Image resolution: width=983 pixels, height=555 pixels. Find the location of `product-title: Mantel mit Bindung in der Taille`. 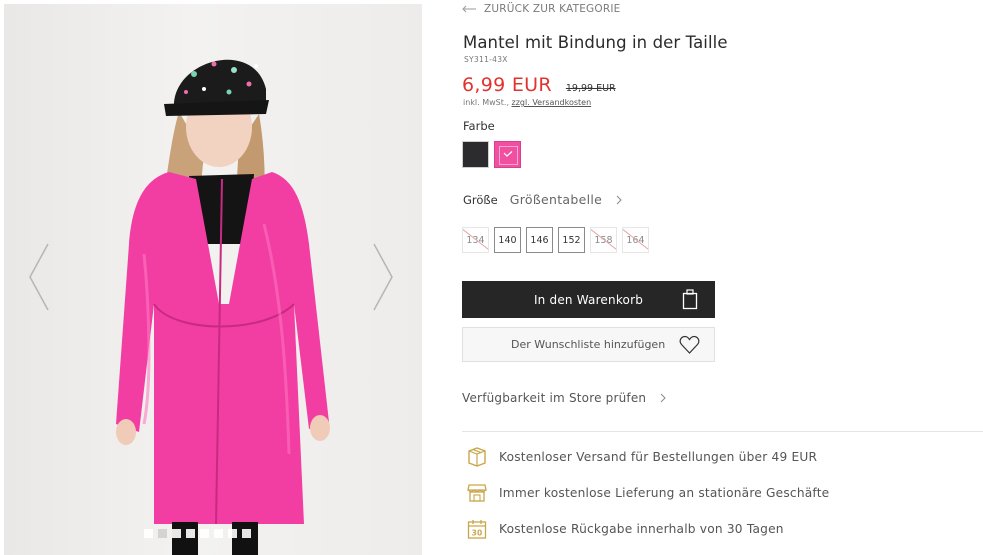

product-title: Mantel mit Bindung in der Taille is located at coordinates (595, 42).